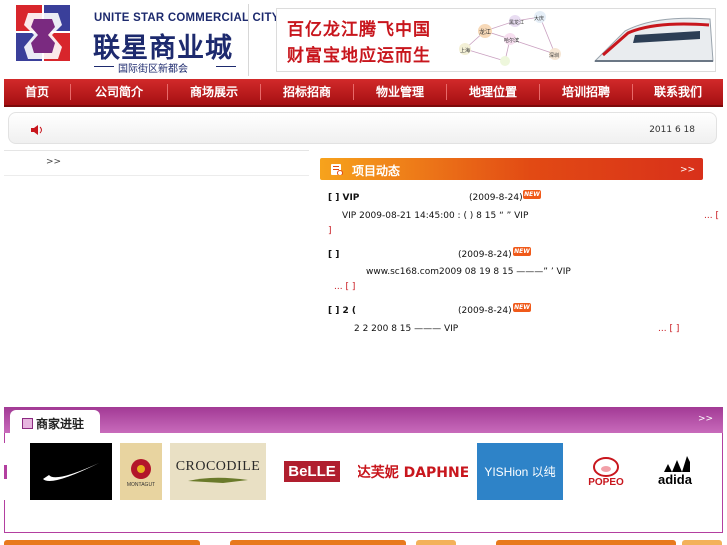 The image size is (727, 545). Describe the element at coordinates (586, 38) in the screenshot. I see `banner-network-graphic: 龙江 黑龙江 哈尔滨 大庆 上海 深圳` at that location.